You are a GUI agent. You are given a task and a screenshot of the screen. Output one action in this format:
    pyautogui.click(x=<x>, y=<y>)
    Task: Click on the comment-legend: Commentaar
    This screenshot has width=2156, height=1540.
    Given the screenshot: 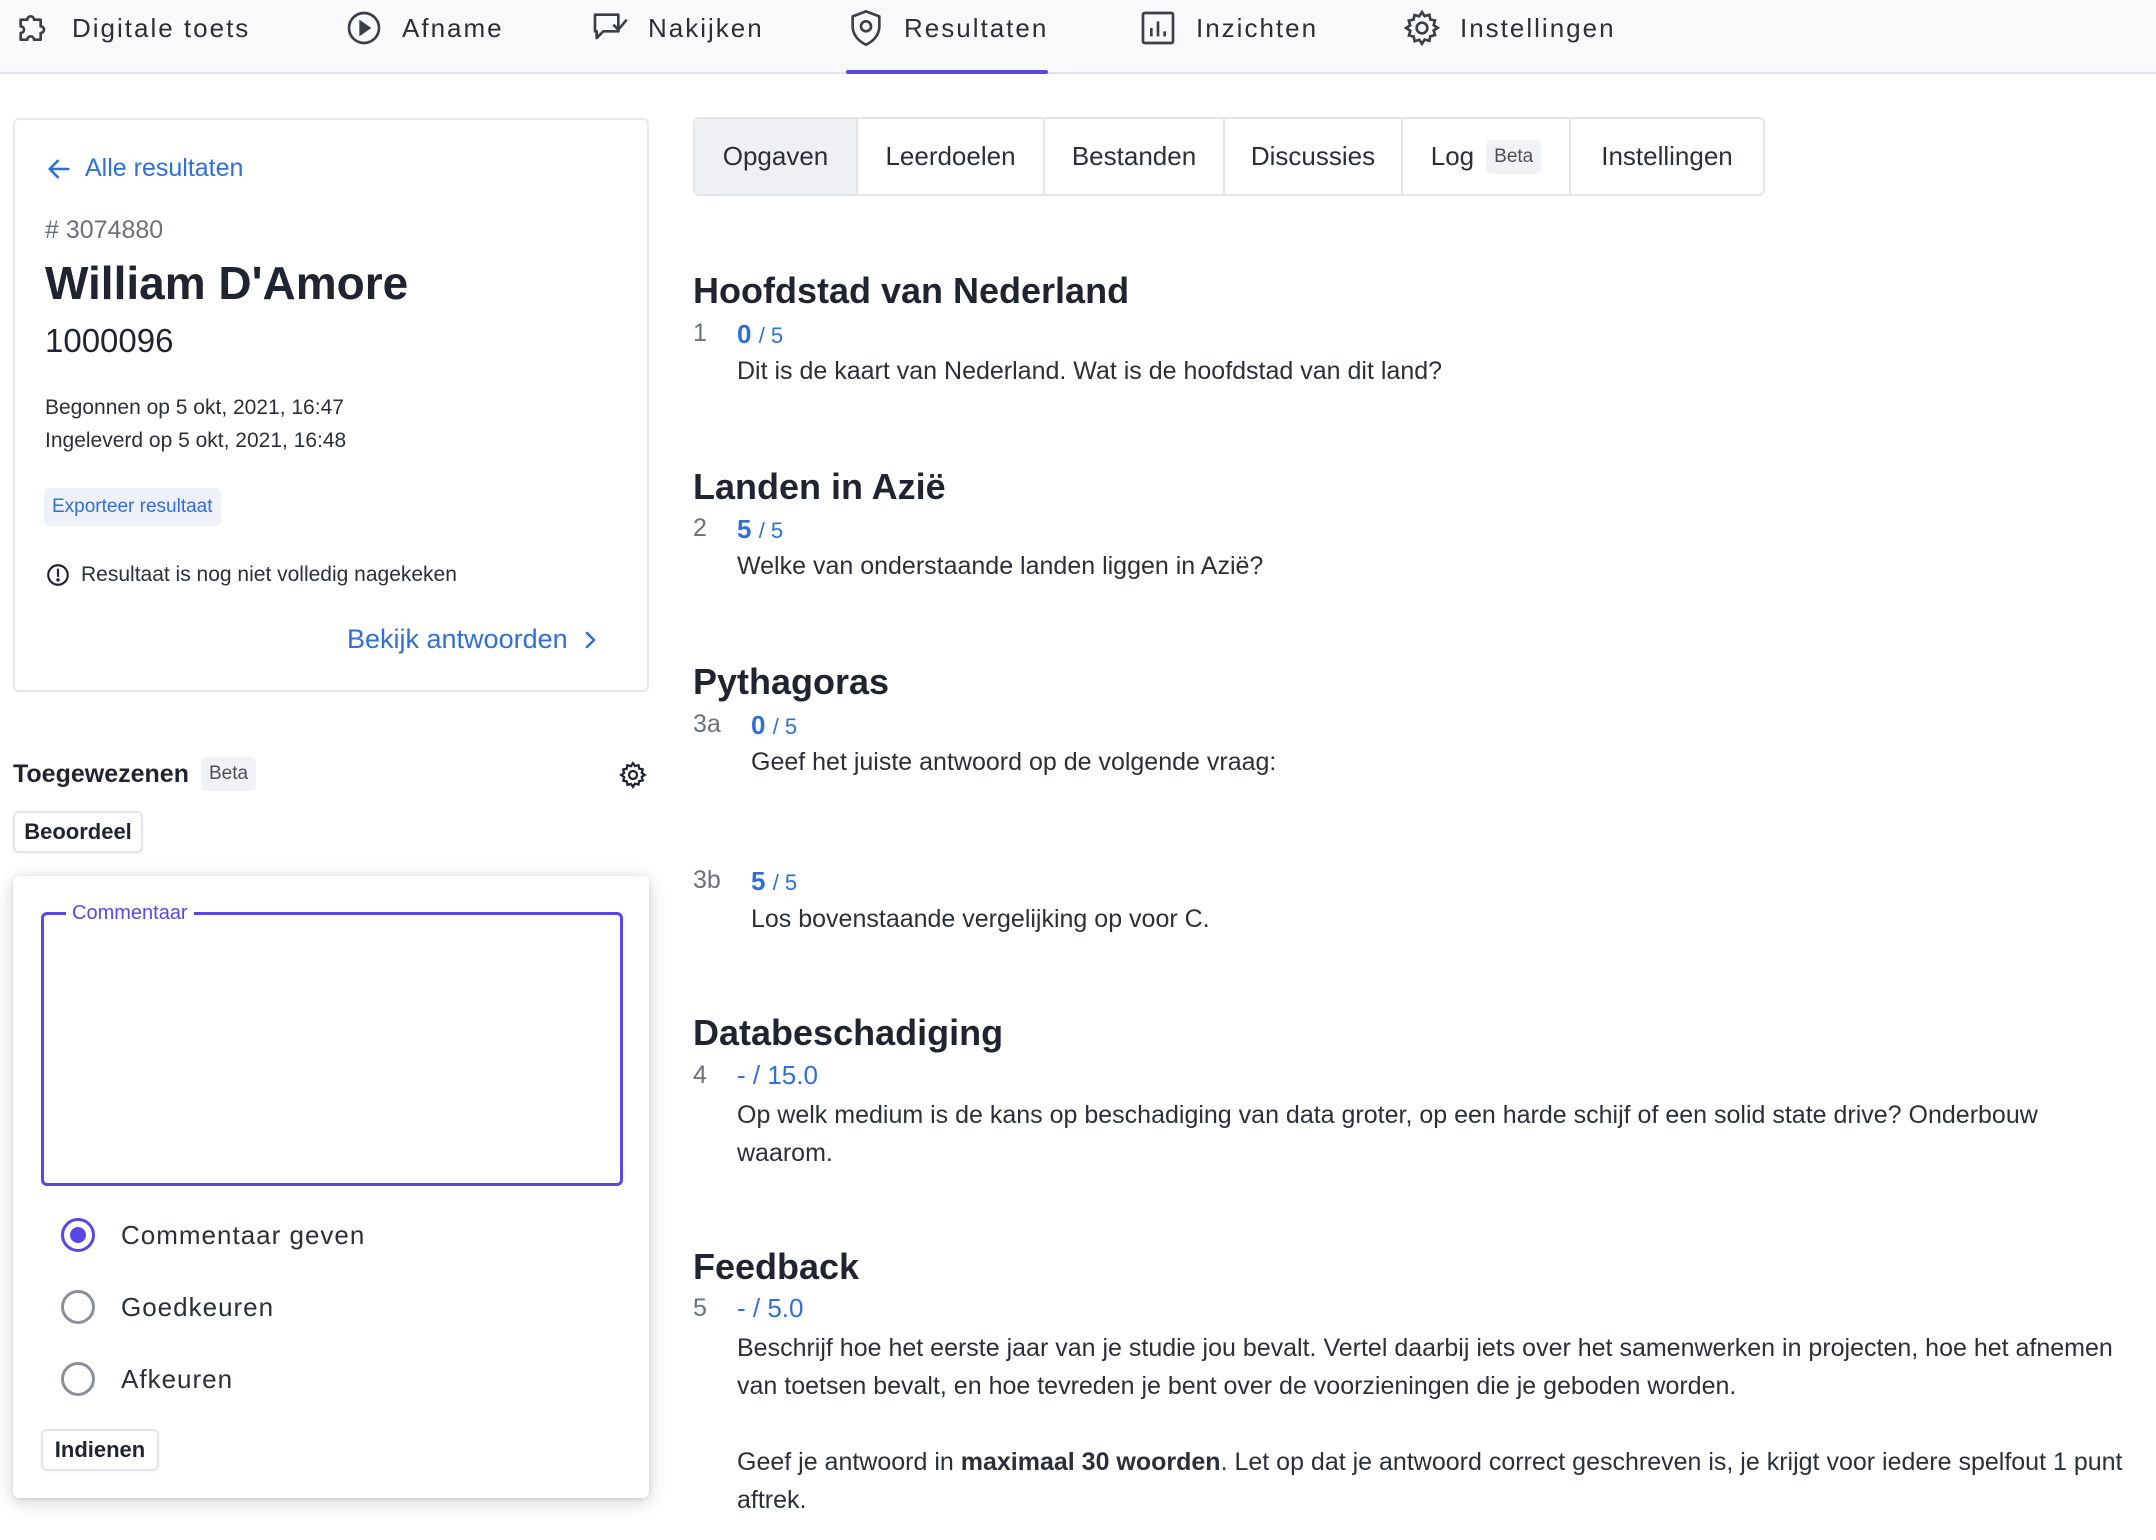 What is the action you would take?
    pyautogui.click(x=130, y=913)
    